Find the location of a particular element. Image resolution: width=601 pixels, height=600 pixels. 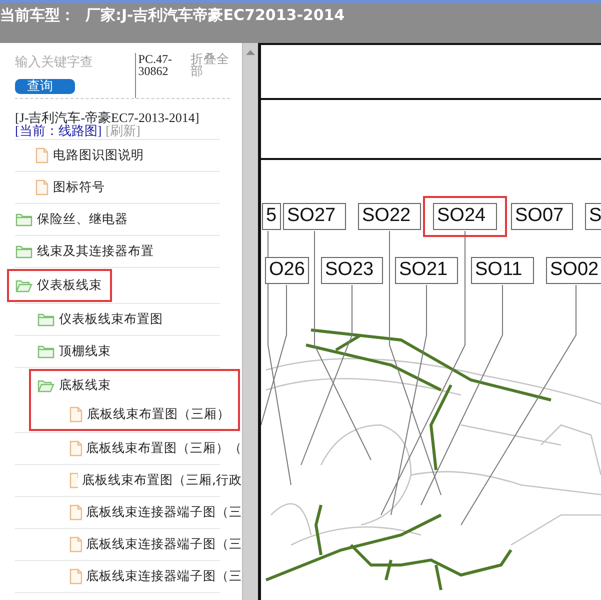

connector-label: SO02 is located at coordinates (573, 270).